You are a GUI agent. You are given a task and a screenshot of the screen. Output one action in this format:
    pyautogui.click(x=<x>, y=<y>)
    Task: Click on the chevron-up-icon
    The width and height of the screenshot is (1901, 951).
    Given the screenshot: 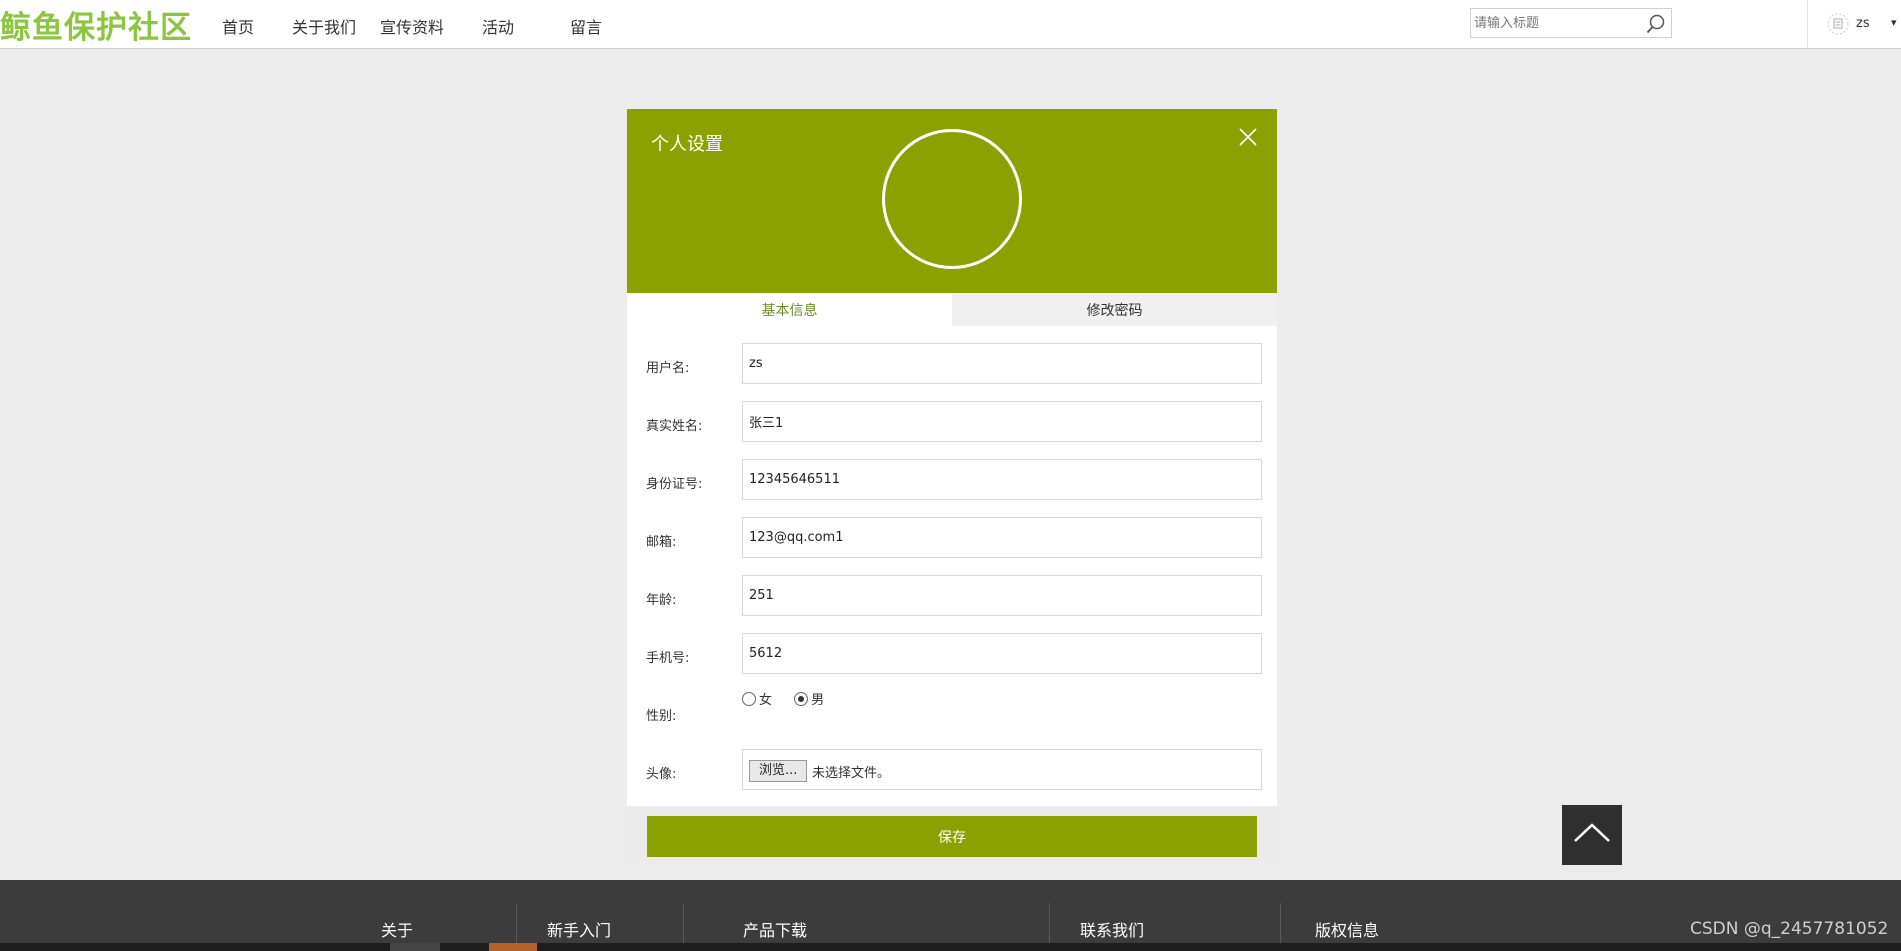 What is the action you would take?
    pyautogui.click(x=1592, y=832)
    